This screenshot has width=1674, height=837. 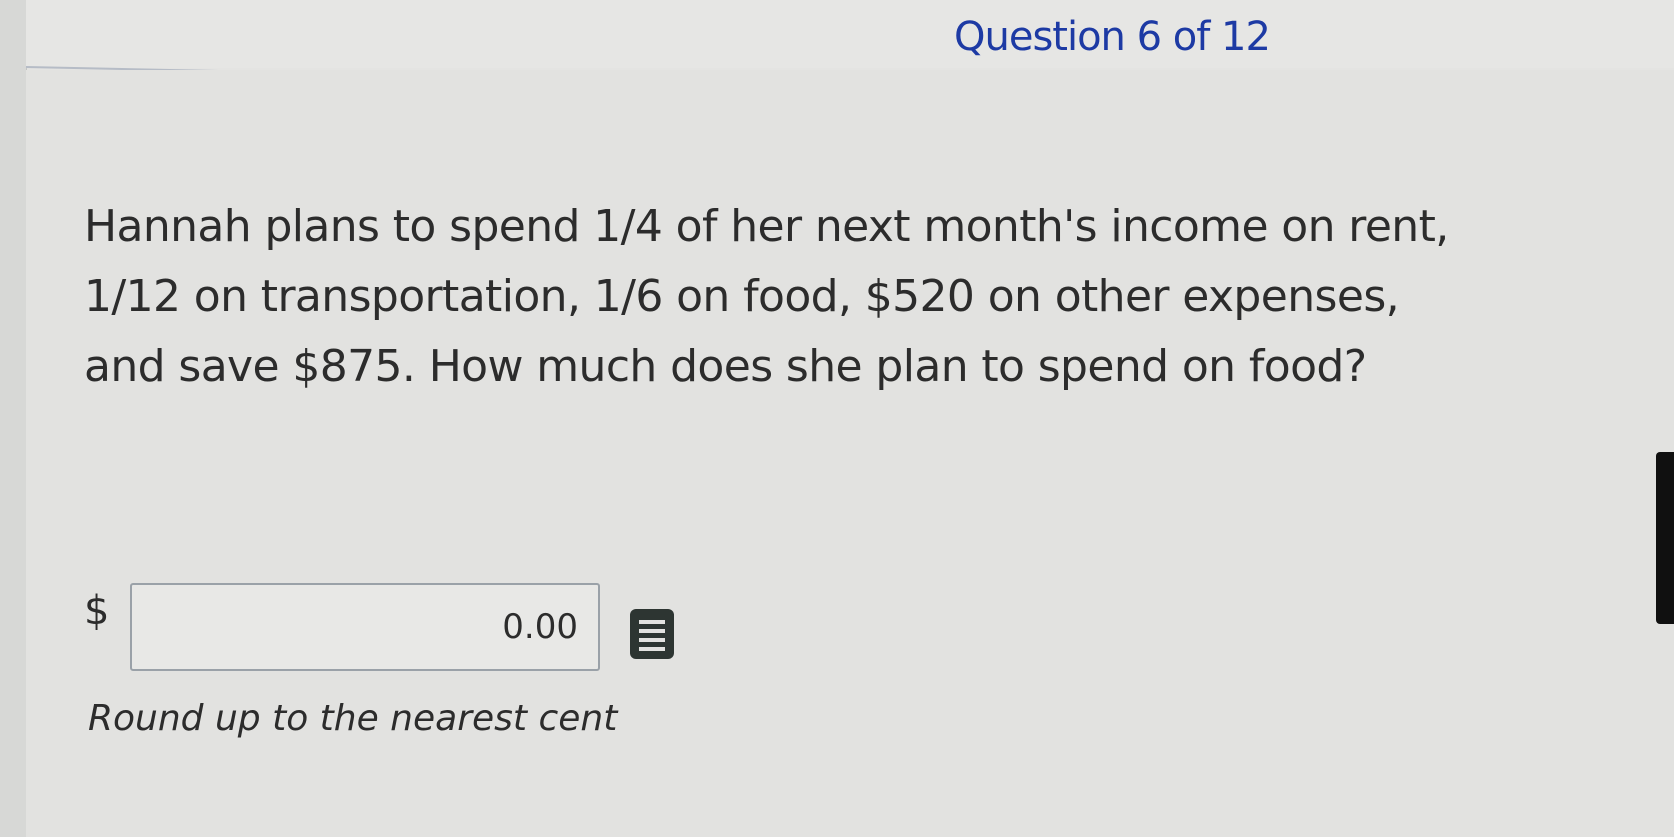 What do you see at coordinates (365, 627) in the screenshot?
I see `answer-input` at bounding box center [365, 627].